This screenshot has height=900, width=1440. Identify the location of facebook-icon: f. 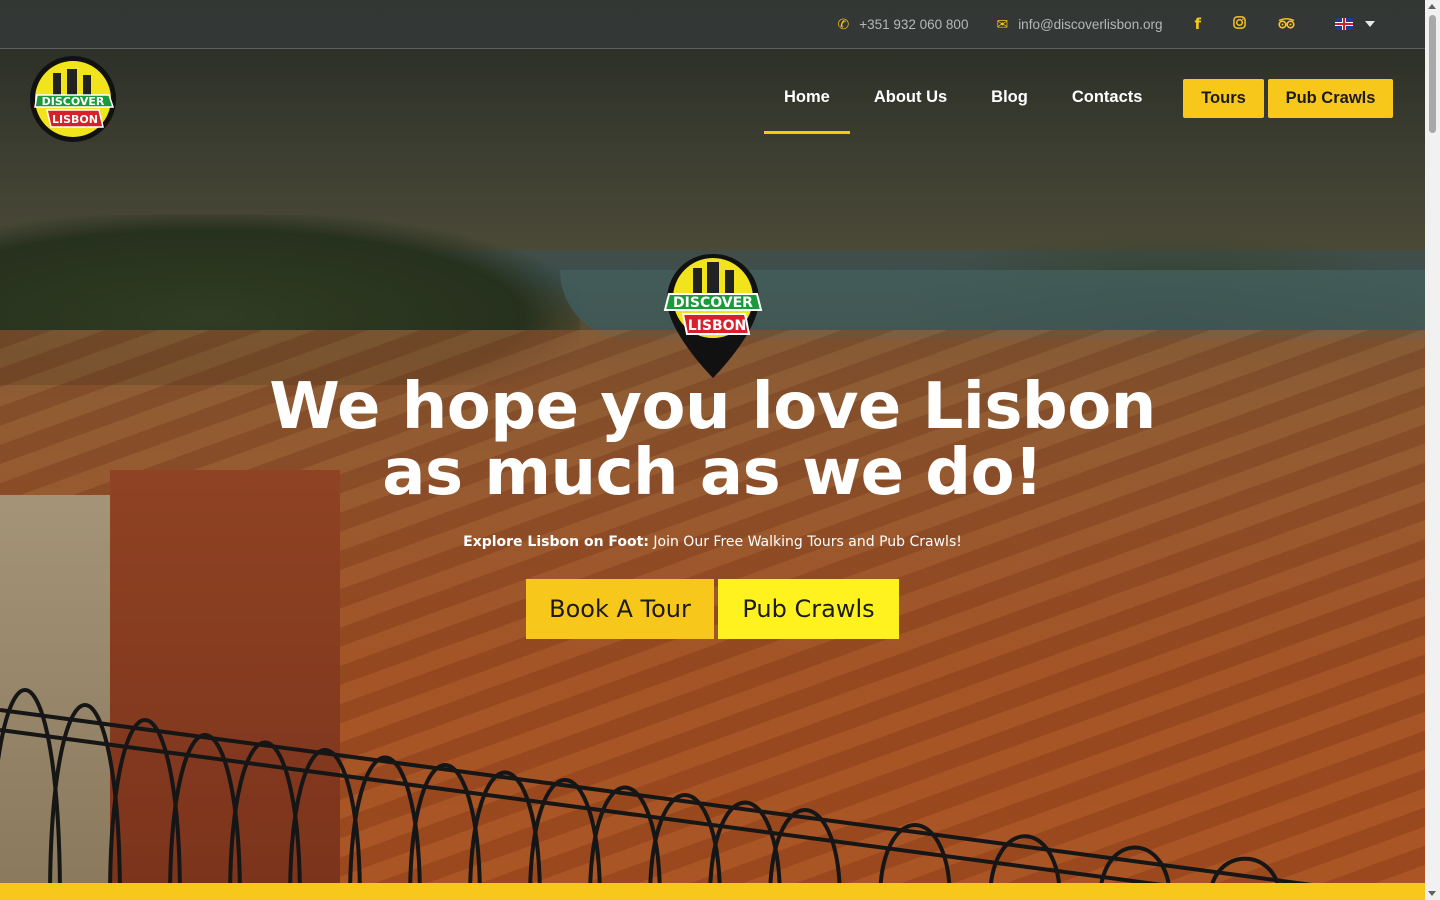
(1197, 24).